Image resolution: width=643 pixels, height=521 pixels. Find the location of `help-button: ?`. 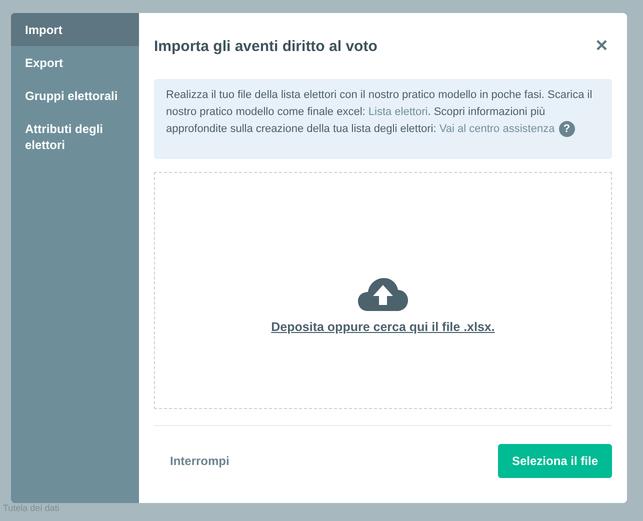

help-button: ? is located at coordinates (566, 129).